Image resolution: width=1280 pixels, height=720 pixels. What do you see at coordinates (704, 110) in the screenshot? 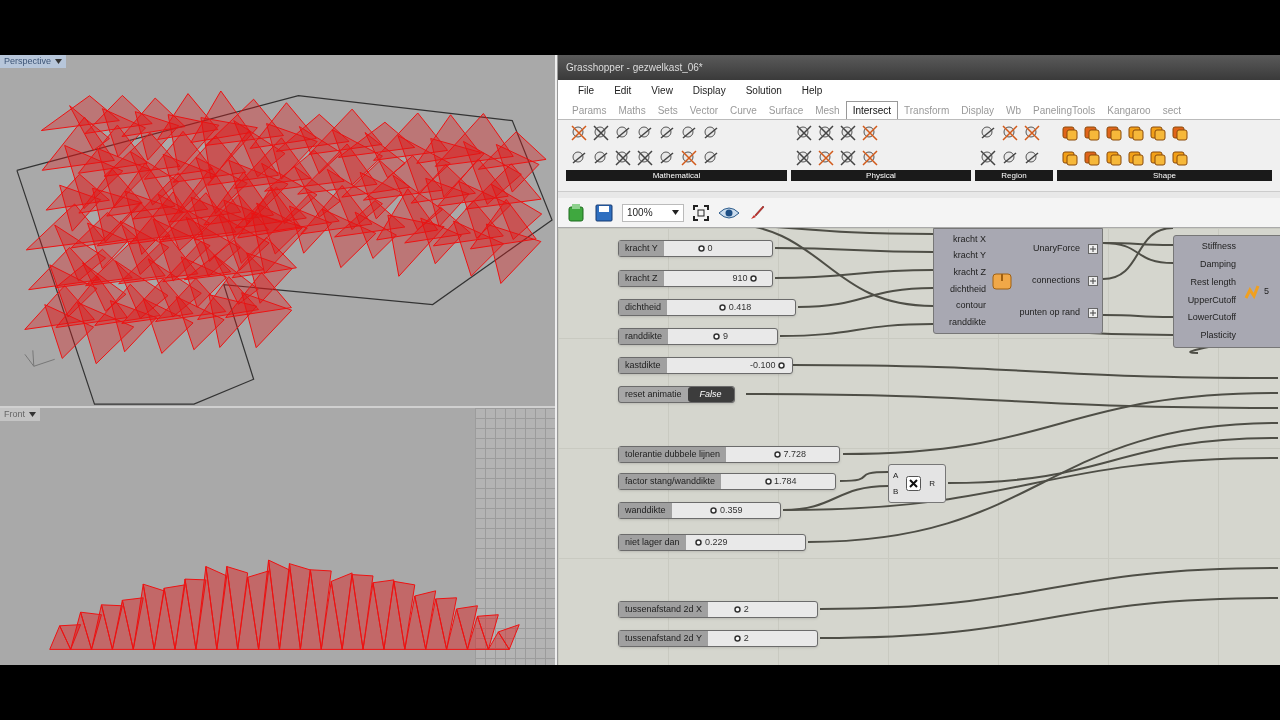
I see `ribbon-tab: Vector` at bounding box center [704, 110].